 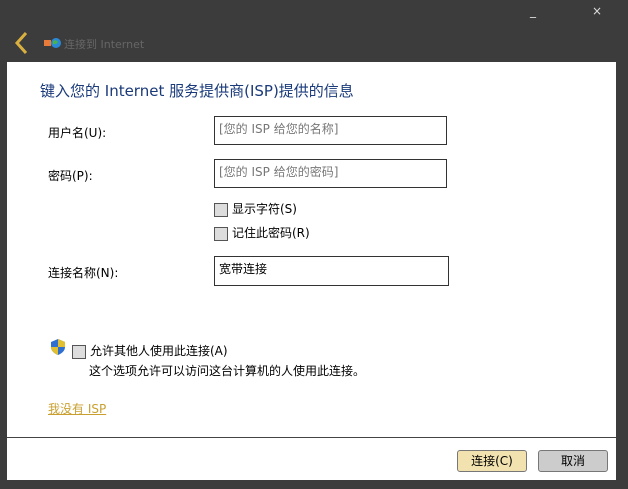 What do you see at coordinates (573, 461) in the screenshot?
I see `cancel-button: 取消` at bounding box center [573, 461].